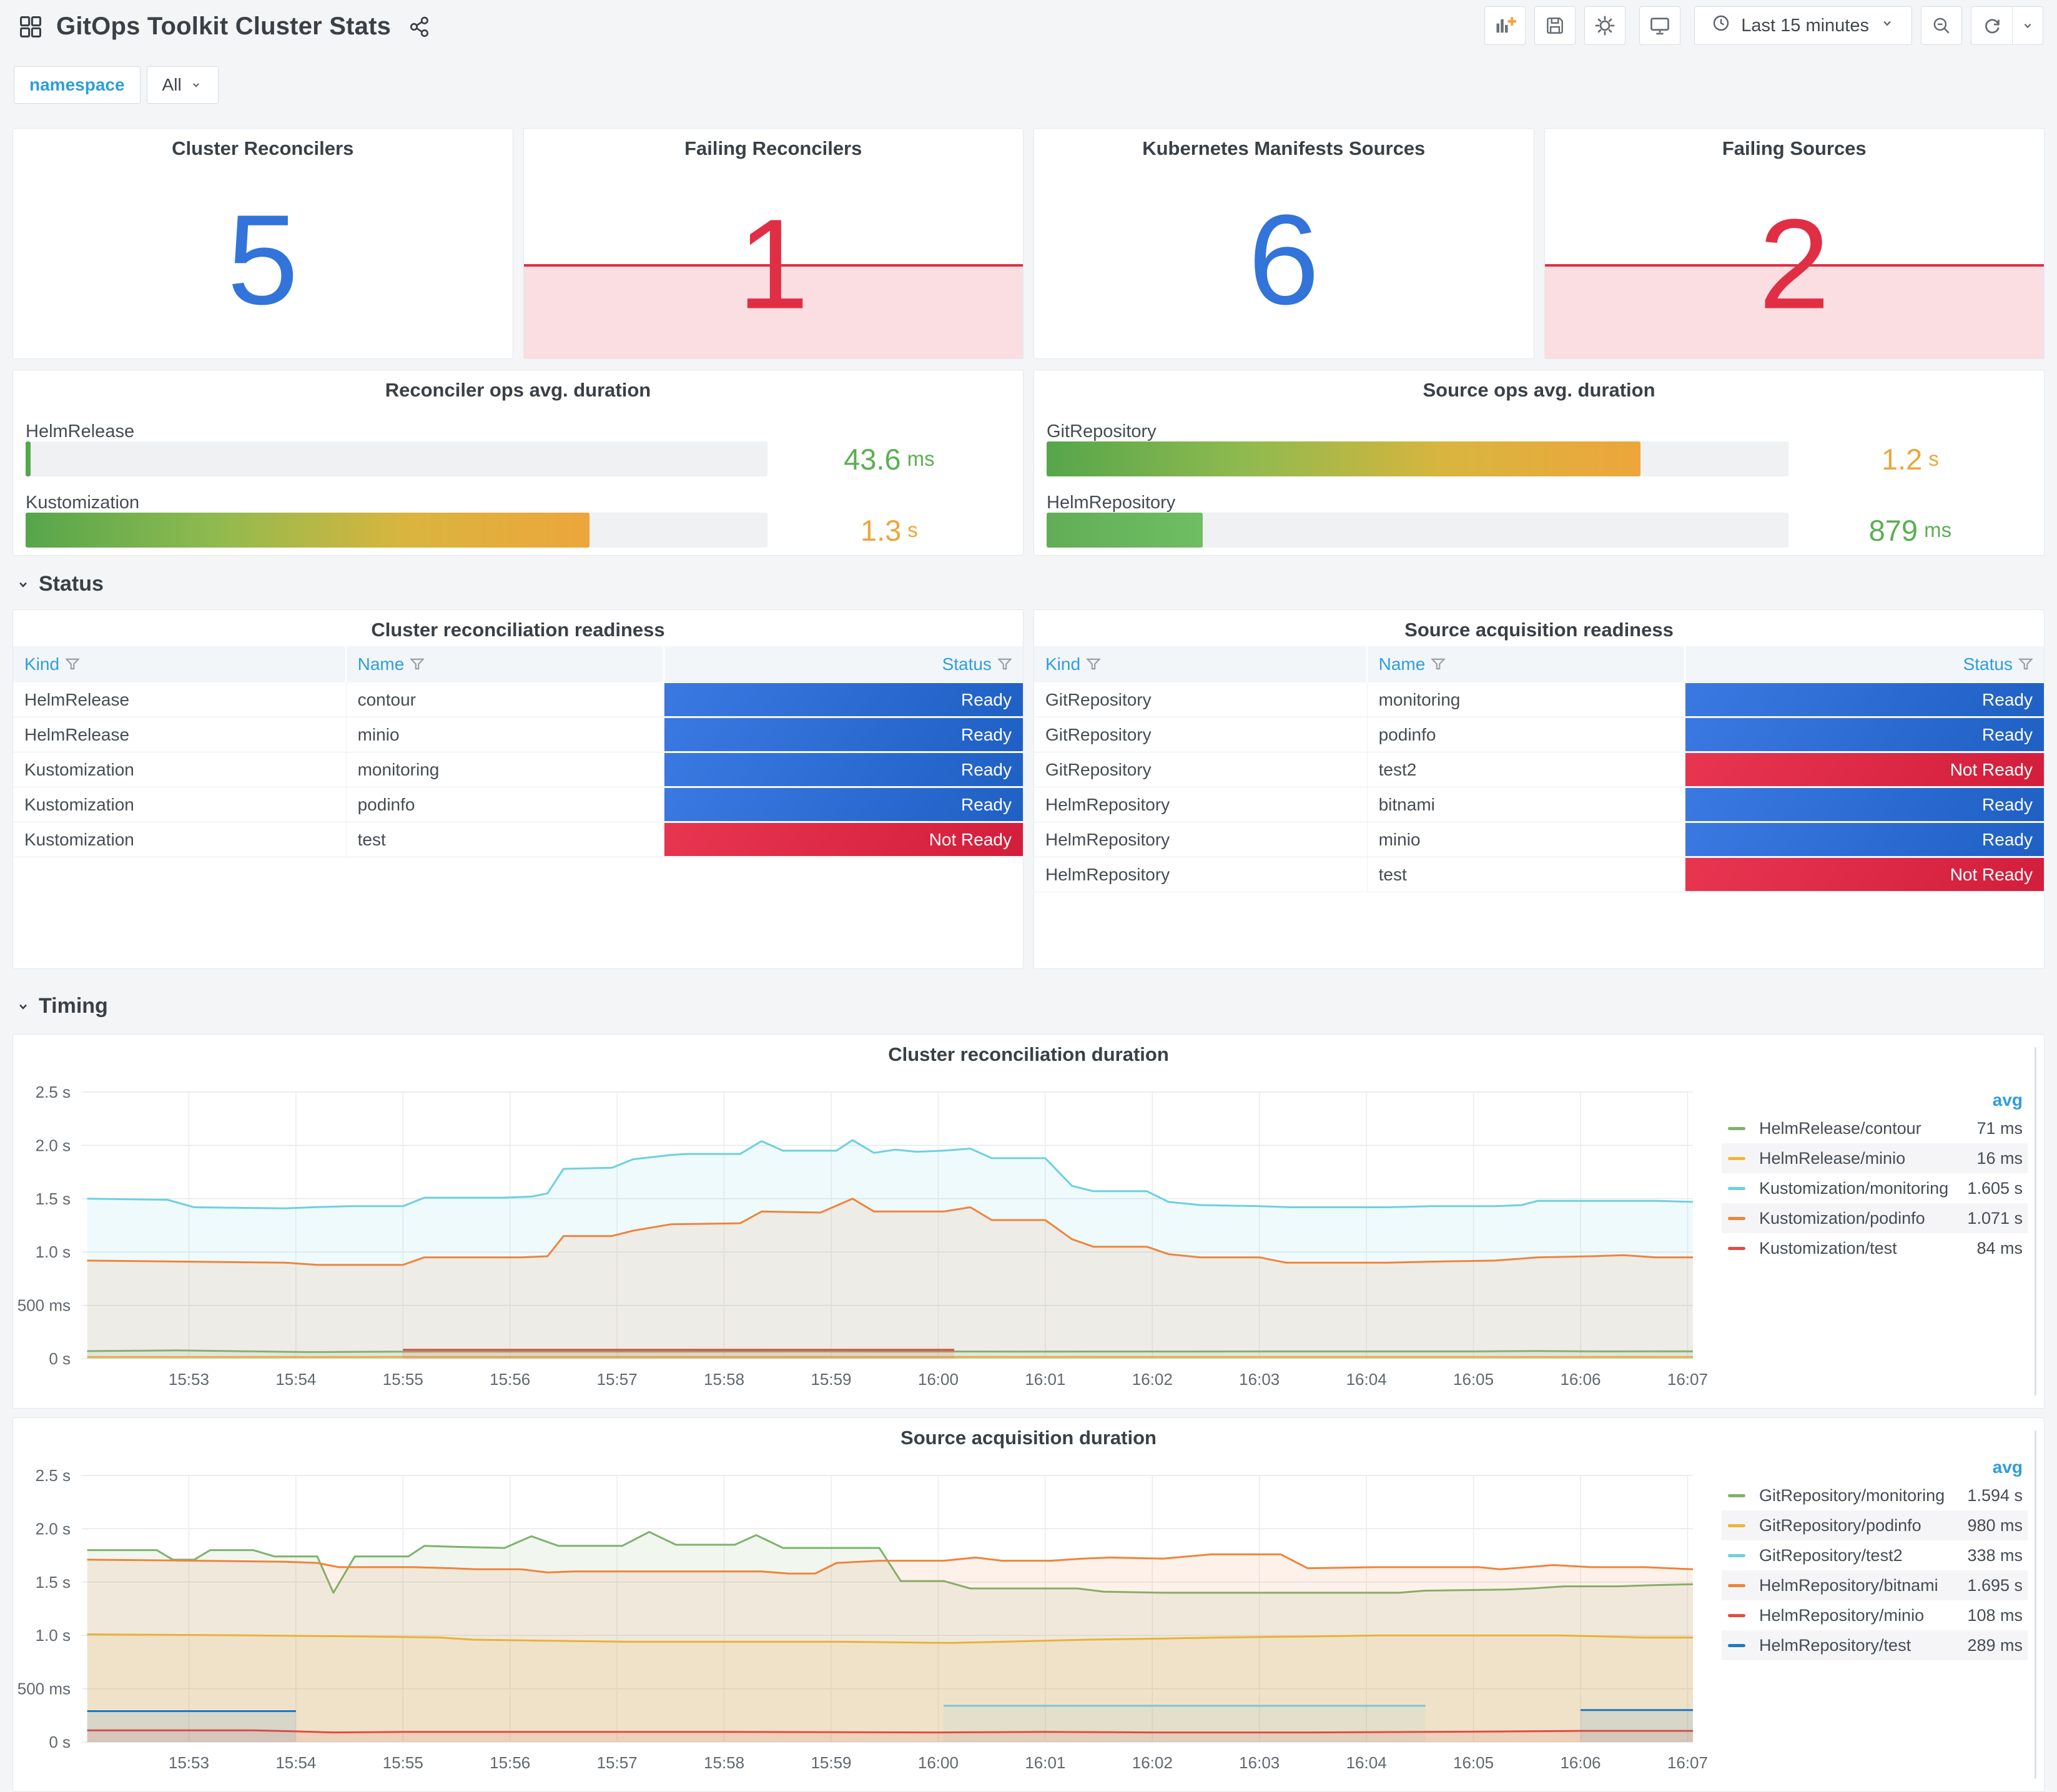  What do you see at coordinates (183, 85) in the screenshot?
I see `variable-namespace-value: All` at bounding box center [183, 85].